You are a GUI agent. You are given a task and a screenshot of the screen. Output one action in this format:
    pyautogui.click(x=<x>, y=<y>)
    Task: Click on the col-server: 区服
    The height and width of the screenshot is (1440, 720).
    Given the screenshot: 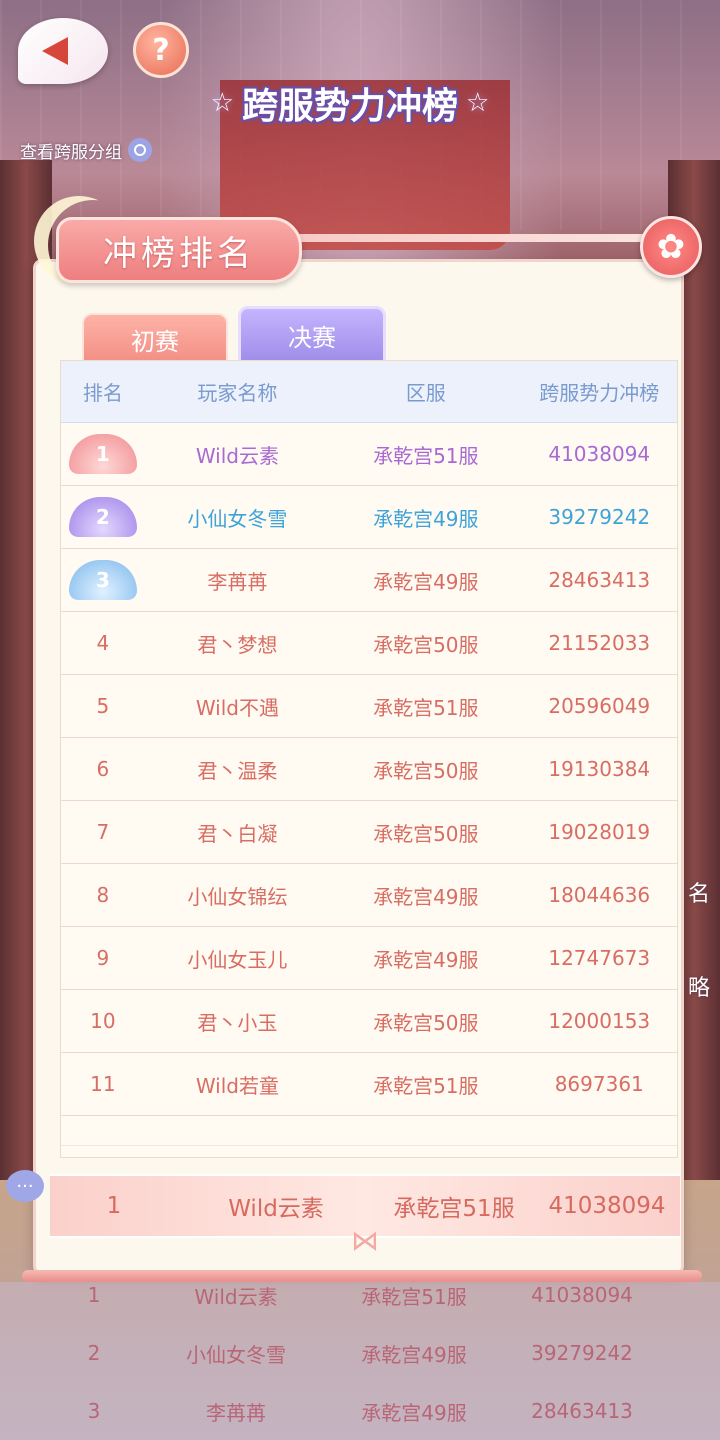 What is the action you would take?
    pyautogui.click(x=425, y=393)
    